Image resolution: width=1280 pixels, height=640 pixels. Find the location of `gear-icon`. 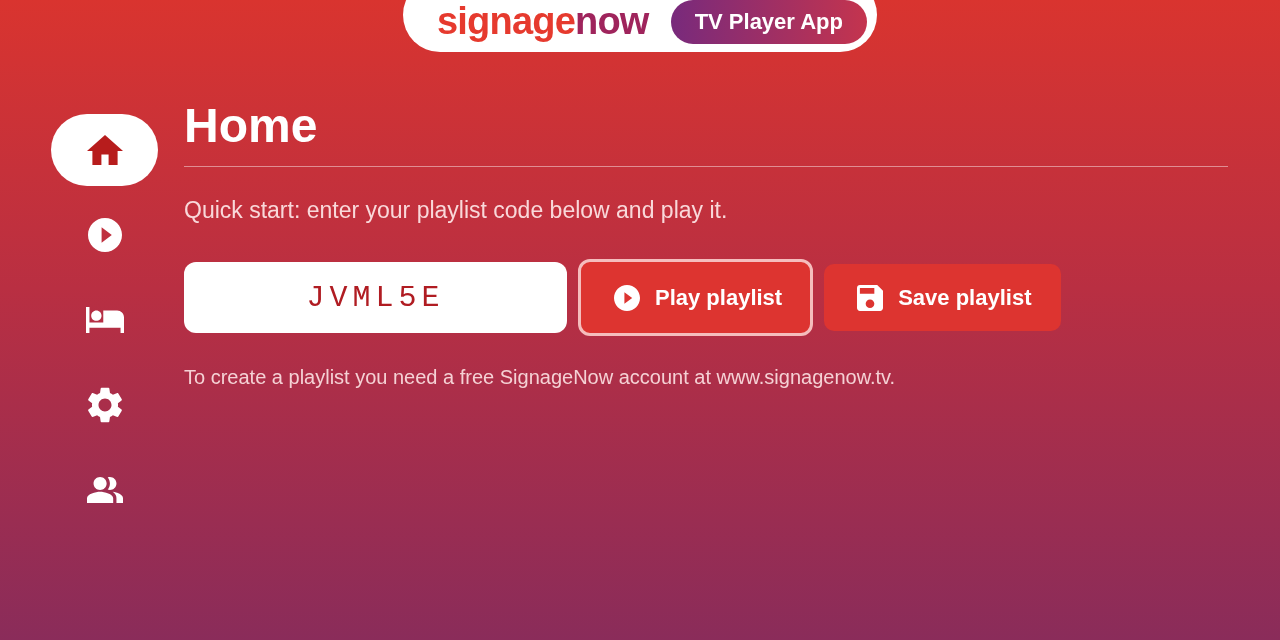

gear-icon is located at coordinates (104, 405).